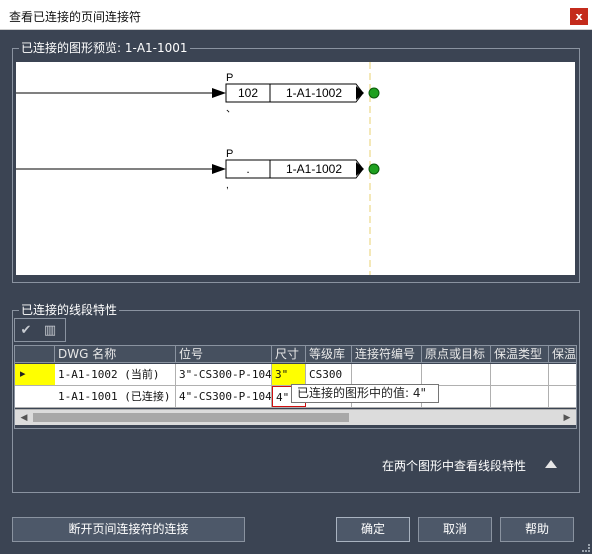 This screenshot has width=592, height=554. I want to click on connector-2-left-text: ., so click(247, 169).